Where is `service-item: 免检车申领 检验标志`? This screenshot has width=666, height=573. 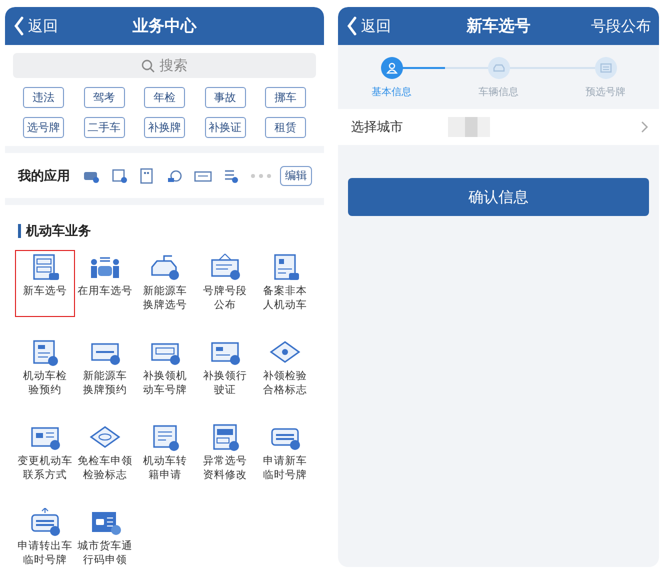 service-item: 免检车申领 检验标志 is located at coordinates (105, 453).